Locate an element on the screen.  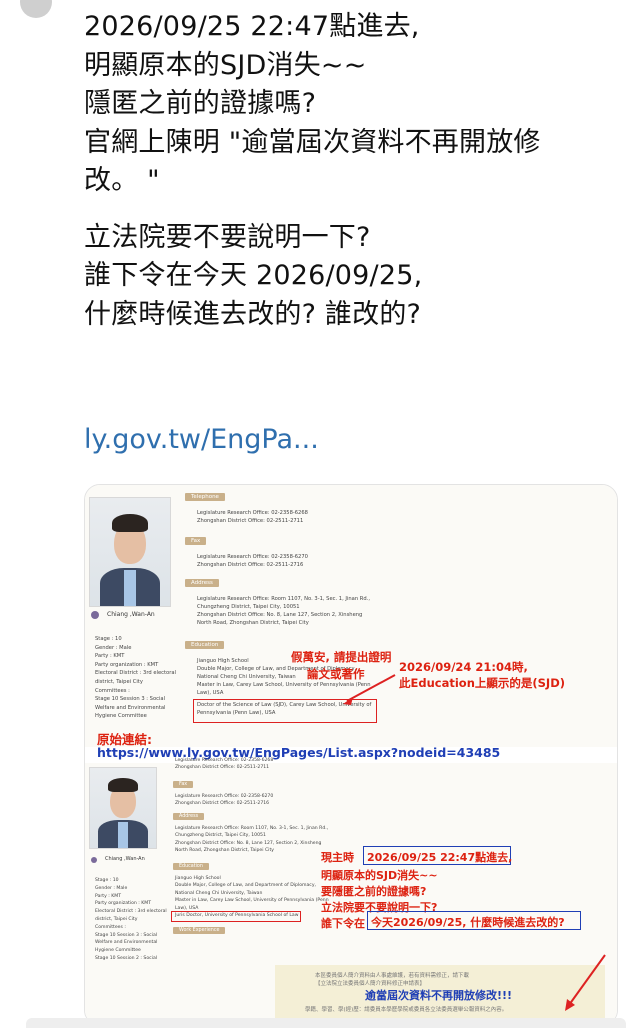
post-line: 誰下令在今天 2026/09/25, is located at coordinates (253, 275).